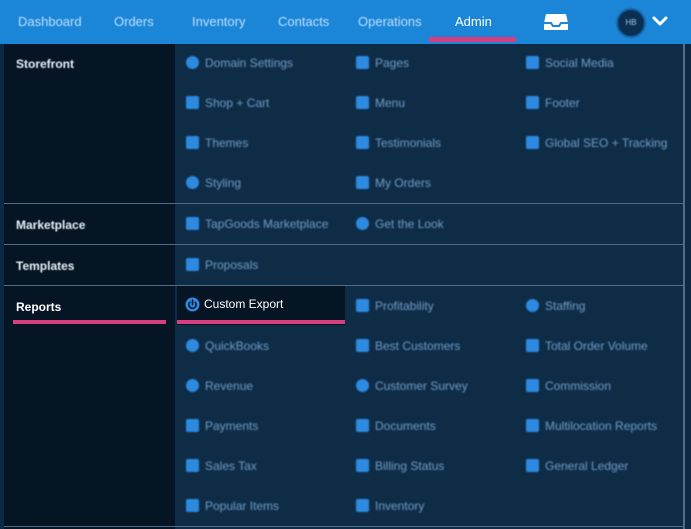  Describe the element at coordinates (380, 103) in the screenshot. I see `menu-item: Menu` at that location.